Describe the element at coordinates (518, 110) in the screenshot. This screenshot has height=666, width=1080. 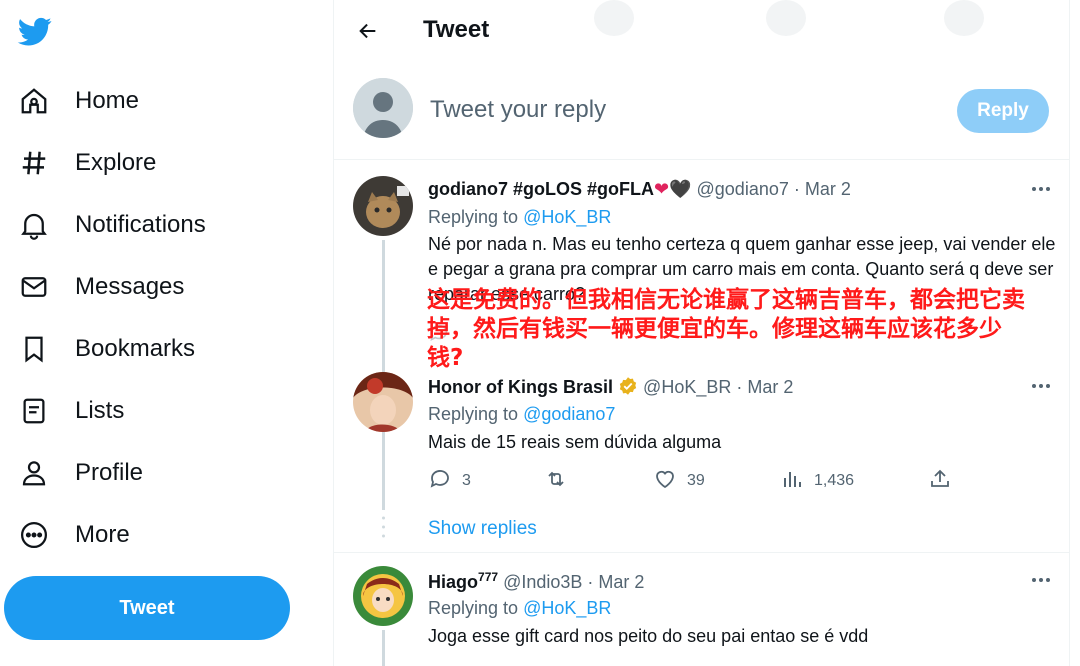
I see `reply-input: Tweet your reply` at that location.